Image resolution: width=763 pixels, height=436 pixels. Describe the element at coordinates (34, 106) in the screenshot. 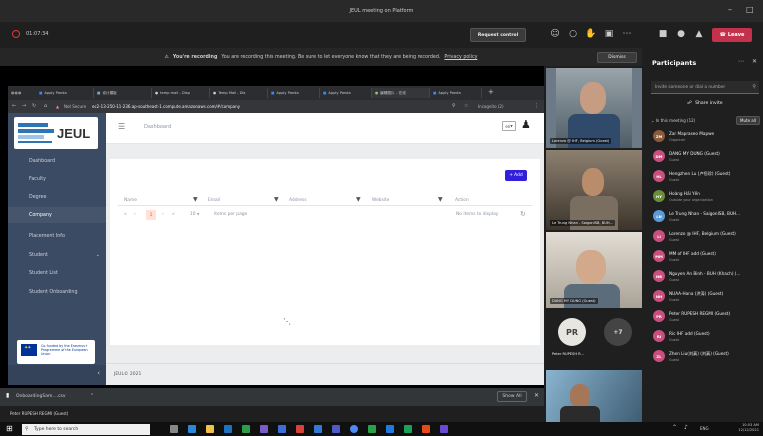

I see `reload-icon: ↻` at that location.